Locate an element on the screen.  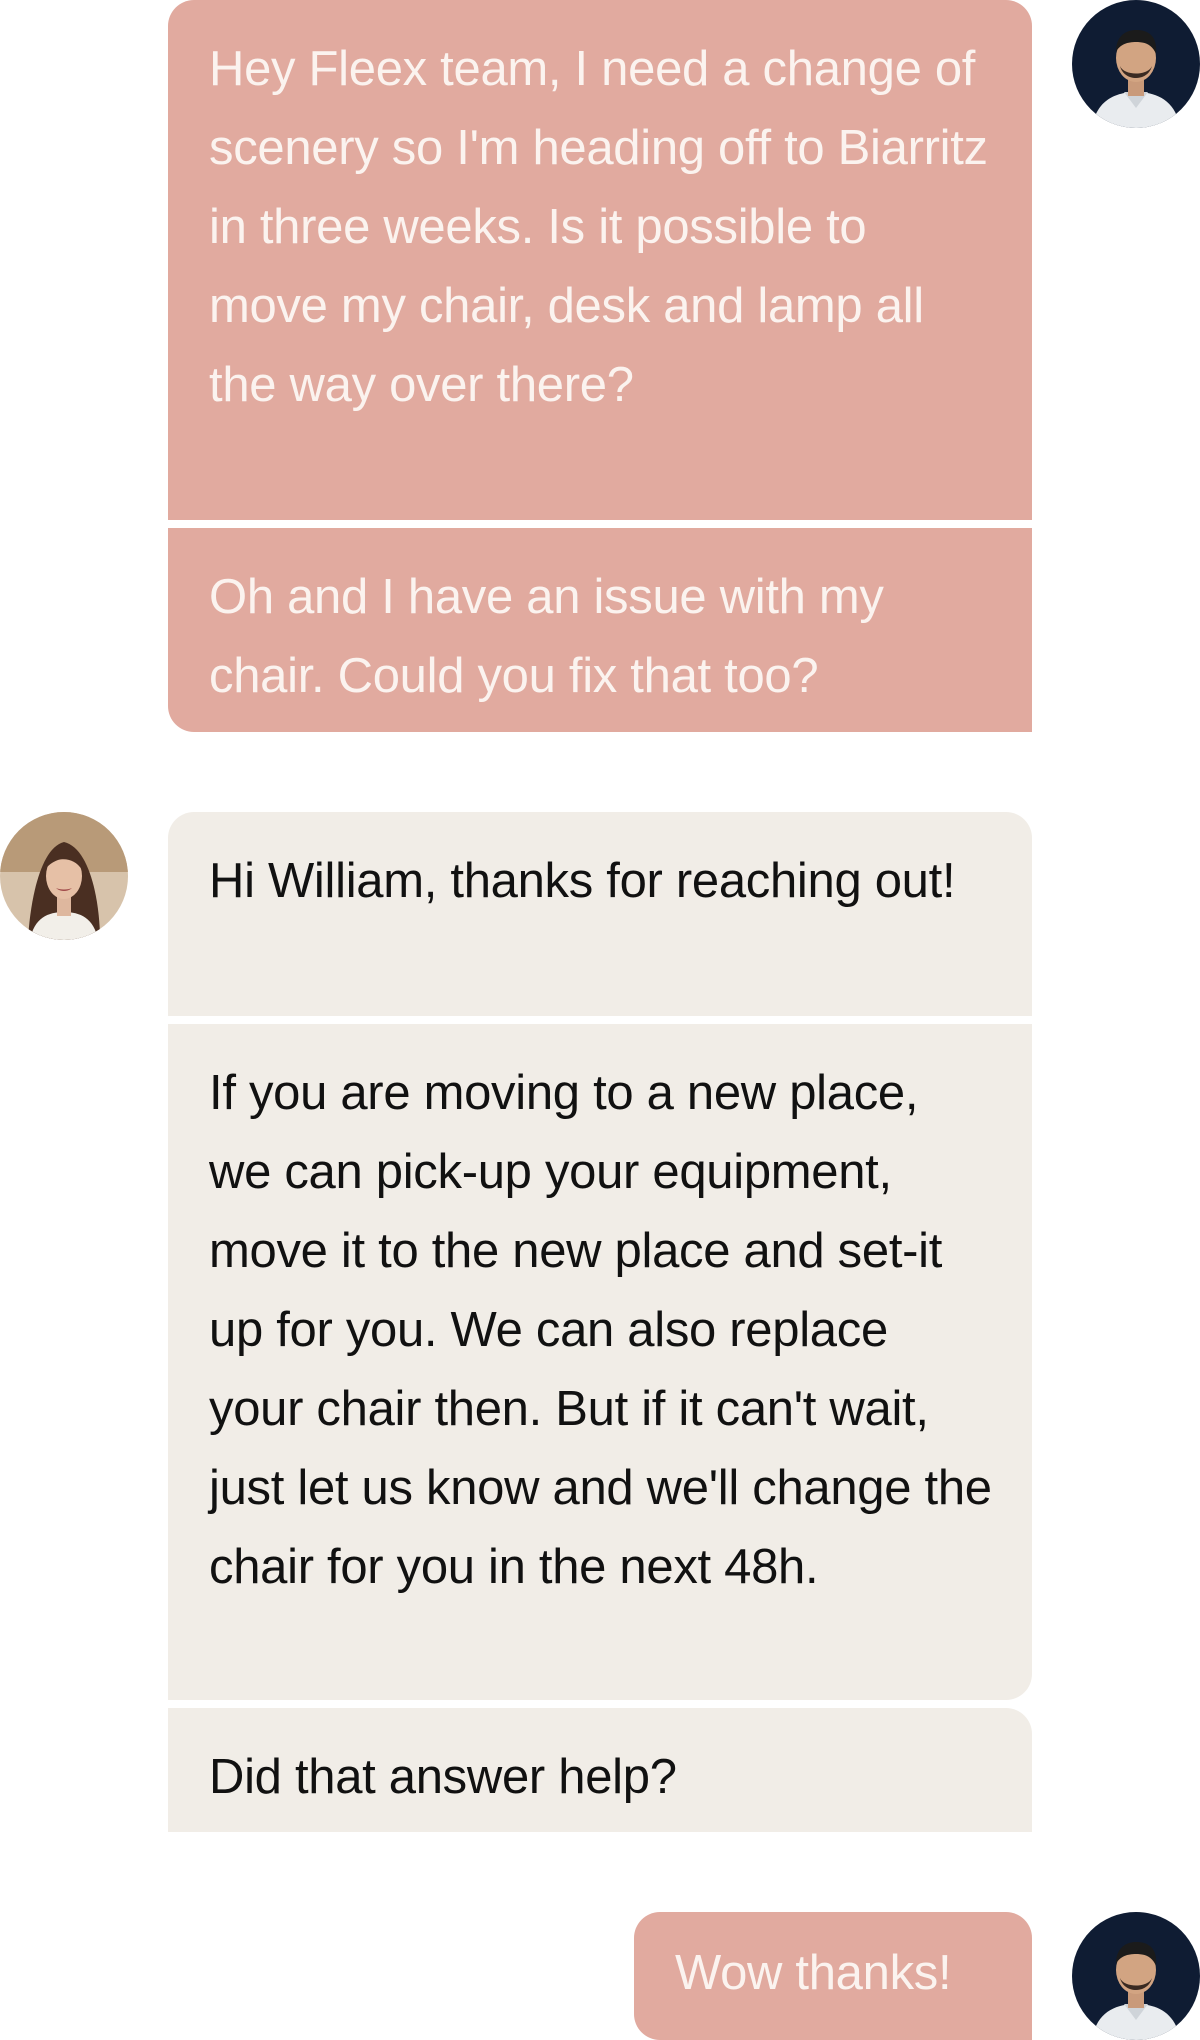
user-message-bubble: Wow thanks! is located at coordinates (833, 1976).